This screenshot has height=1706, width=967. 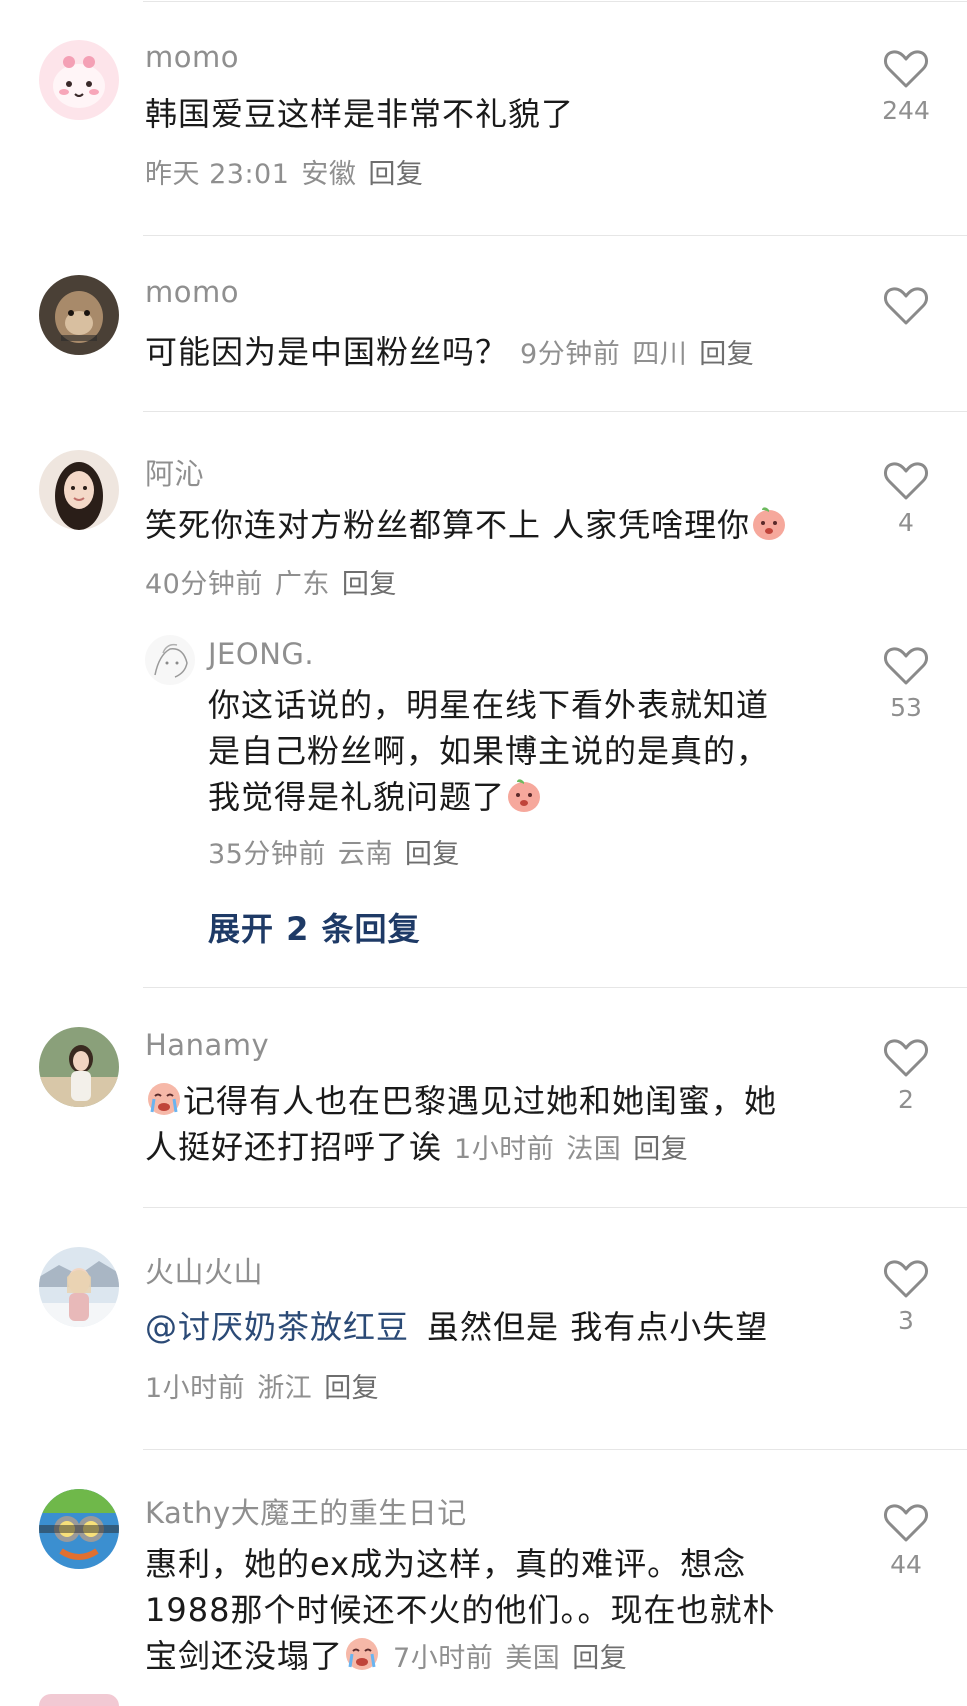 What do you see at coordinates (386, 1656) in the screenshot?
I see `comment-text-line: 宝剑还没塌了 7小时前 美国 回复` at bounding box center [386, 1656].